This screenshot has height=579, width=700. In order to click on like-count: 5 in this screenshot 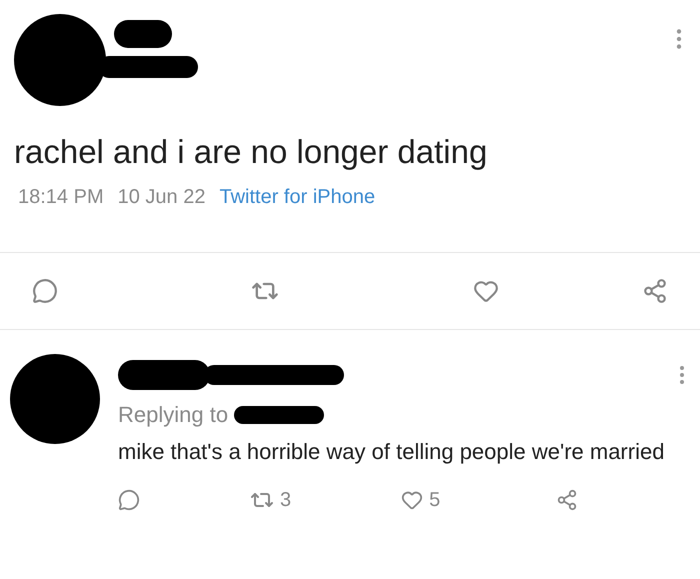, I will do `click(434, 500)`.